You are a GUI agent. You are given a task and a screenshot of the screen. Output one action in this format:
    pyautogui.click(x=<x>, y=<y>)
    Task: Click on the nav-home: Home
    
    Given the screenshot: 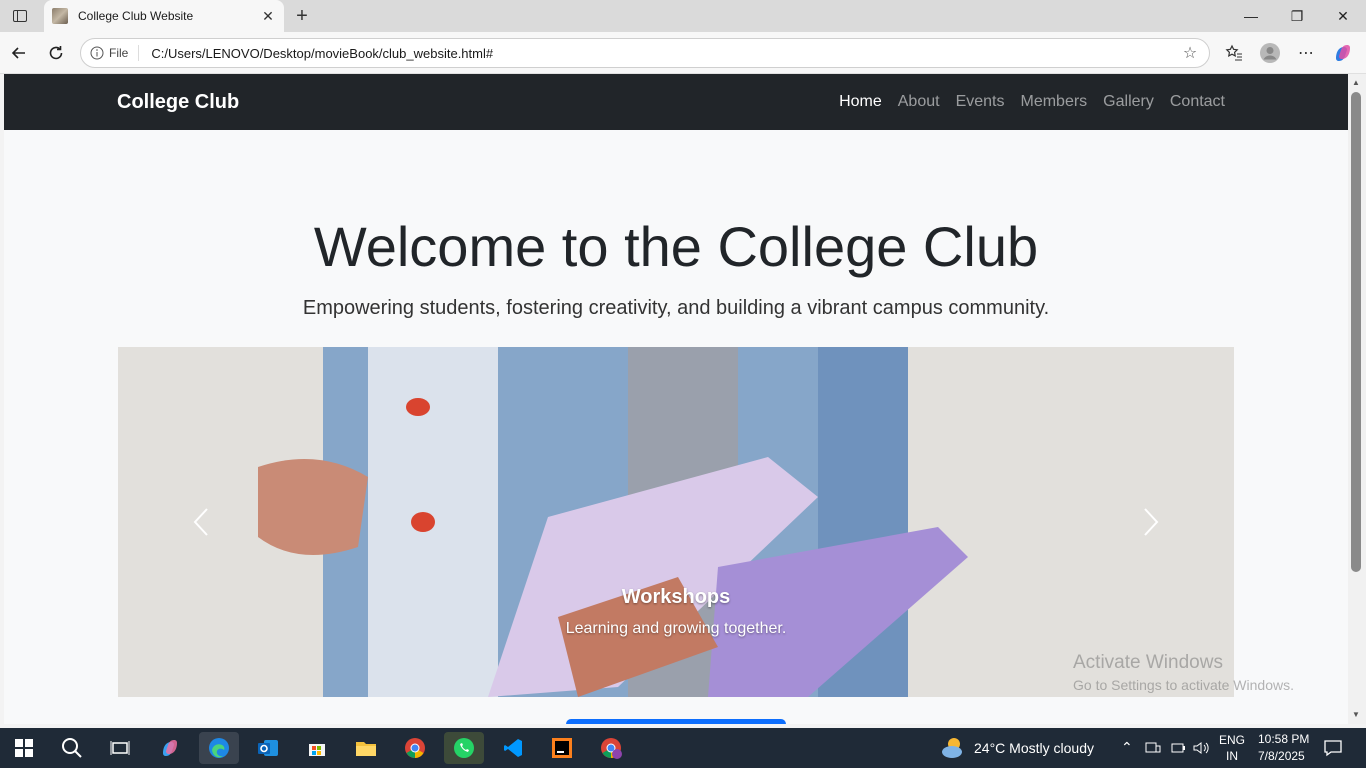 What is the action you would take?
    pyautogui.click(x=860, y=102)
    